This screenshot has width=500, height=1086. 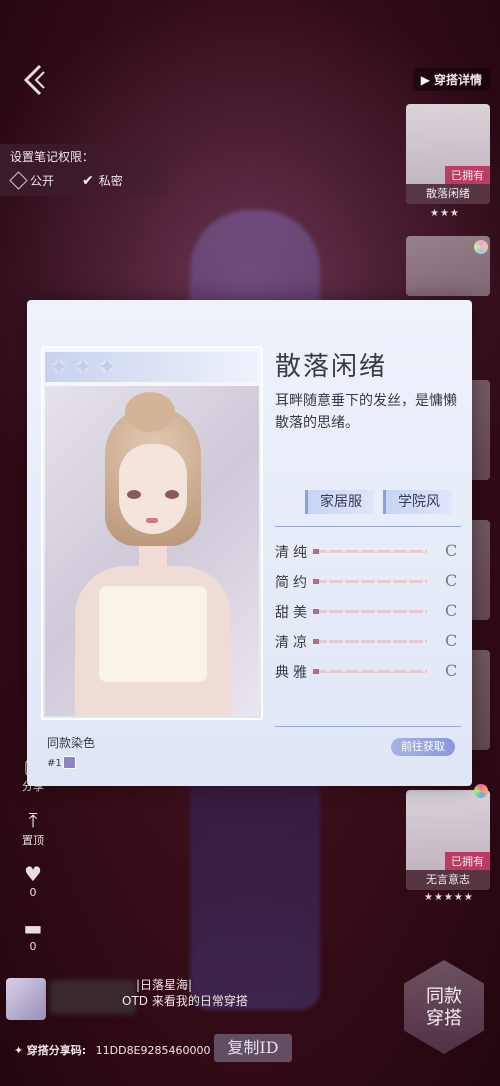 What do you see at coordinates (152, 520) in the screenshot?
I see `portrait-lip` at bounding box center [152, 520].